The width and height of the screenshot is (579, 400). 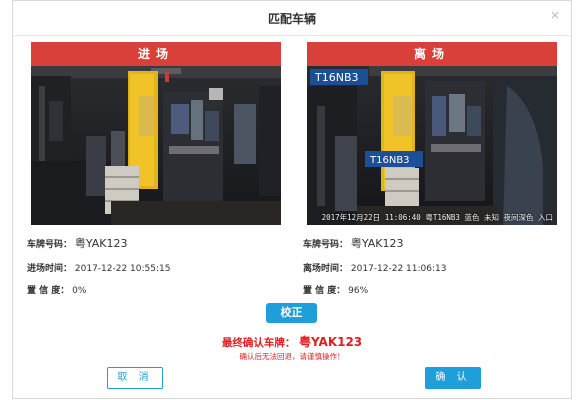 What do you see at coordinates (50, 245) in the screenshot?
I see `entry-plate-label: 车牌号码：` at bounding box center [50, 245].